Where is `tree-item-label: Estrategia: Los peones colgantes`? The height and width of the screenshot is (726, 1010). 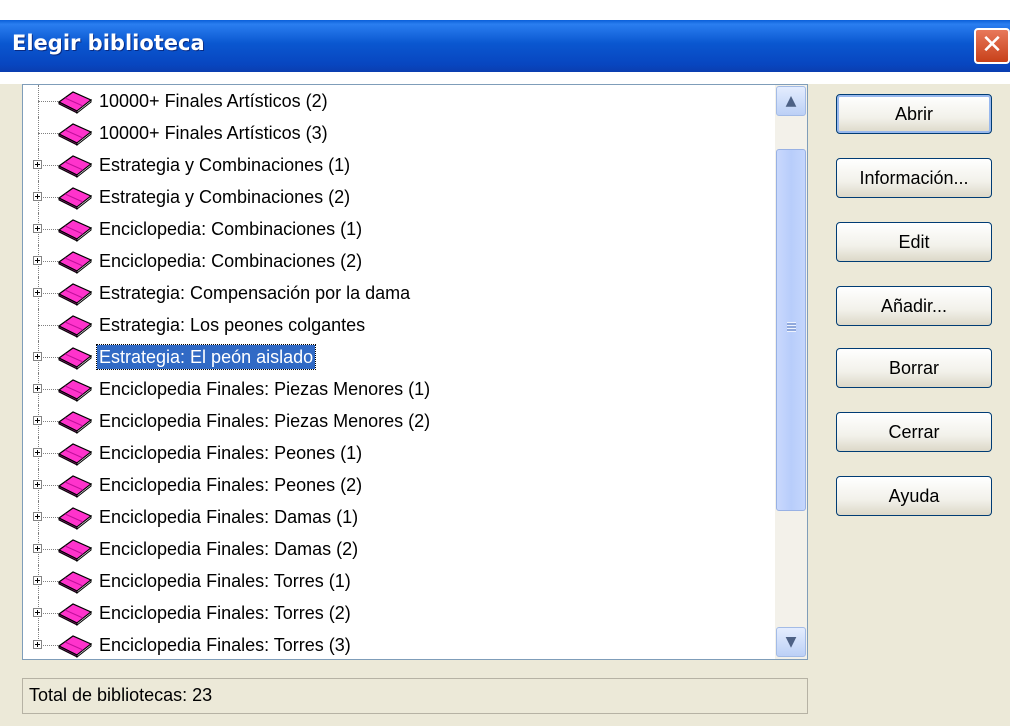 tree-item-label: Estrategia: Los peones colgantes is located at coordinates (232, 325).